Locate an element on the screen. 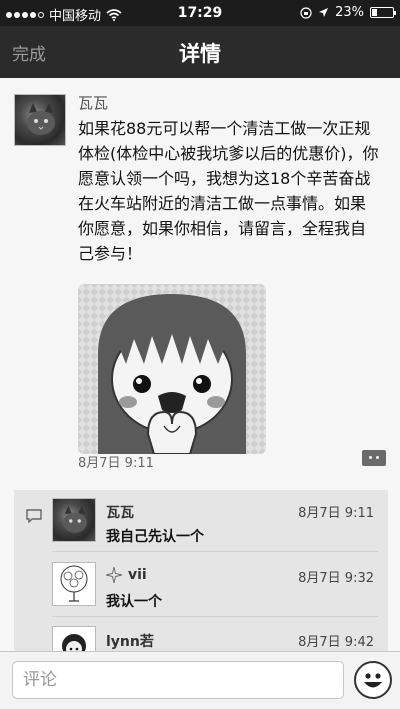 The height and width of the screenshot is (709, 400). navigation-bar: 完成 详情 is located at coordinates (200, 52).